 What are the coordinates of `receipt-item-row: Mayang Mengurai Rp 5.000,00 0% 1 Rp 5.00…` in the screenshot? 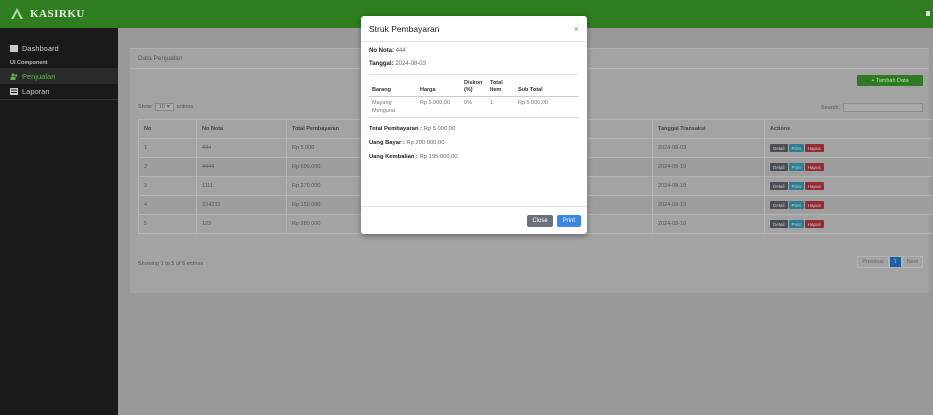 It's located at (474, 107).